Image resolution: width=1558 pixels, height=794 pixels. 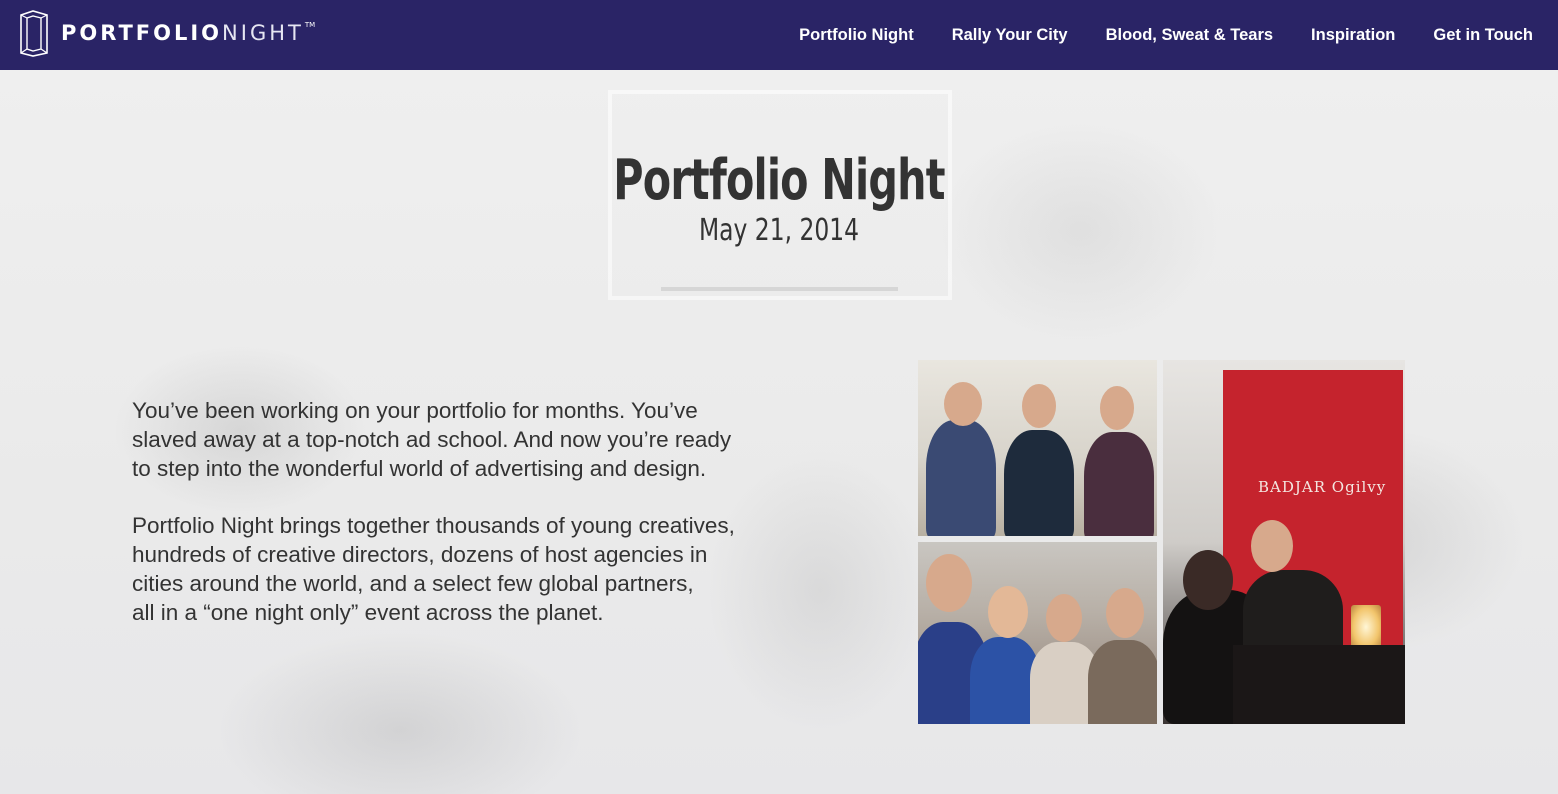 I want to click on title-divider, so click(x=779, y=289).